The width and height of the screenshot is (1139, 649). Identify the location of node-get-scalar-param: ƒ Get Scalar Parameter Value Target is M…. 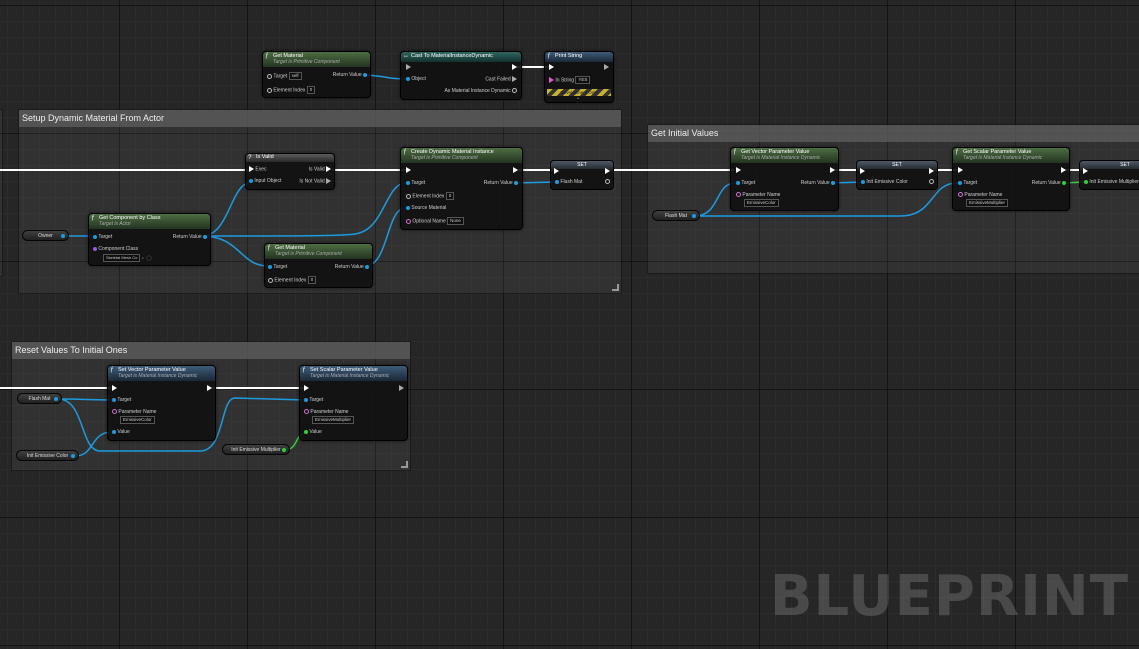
(1011, 179).